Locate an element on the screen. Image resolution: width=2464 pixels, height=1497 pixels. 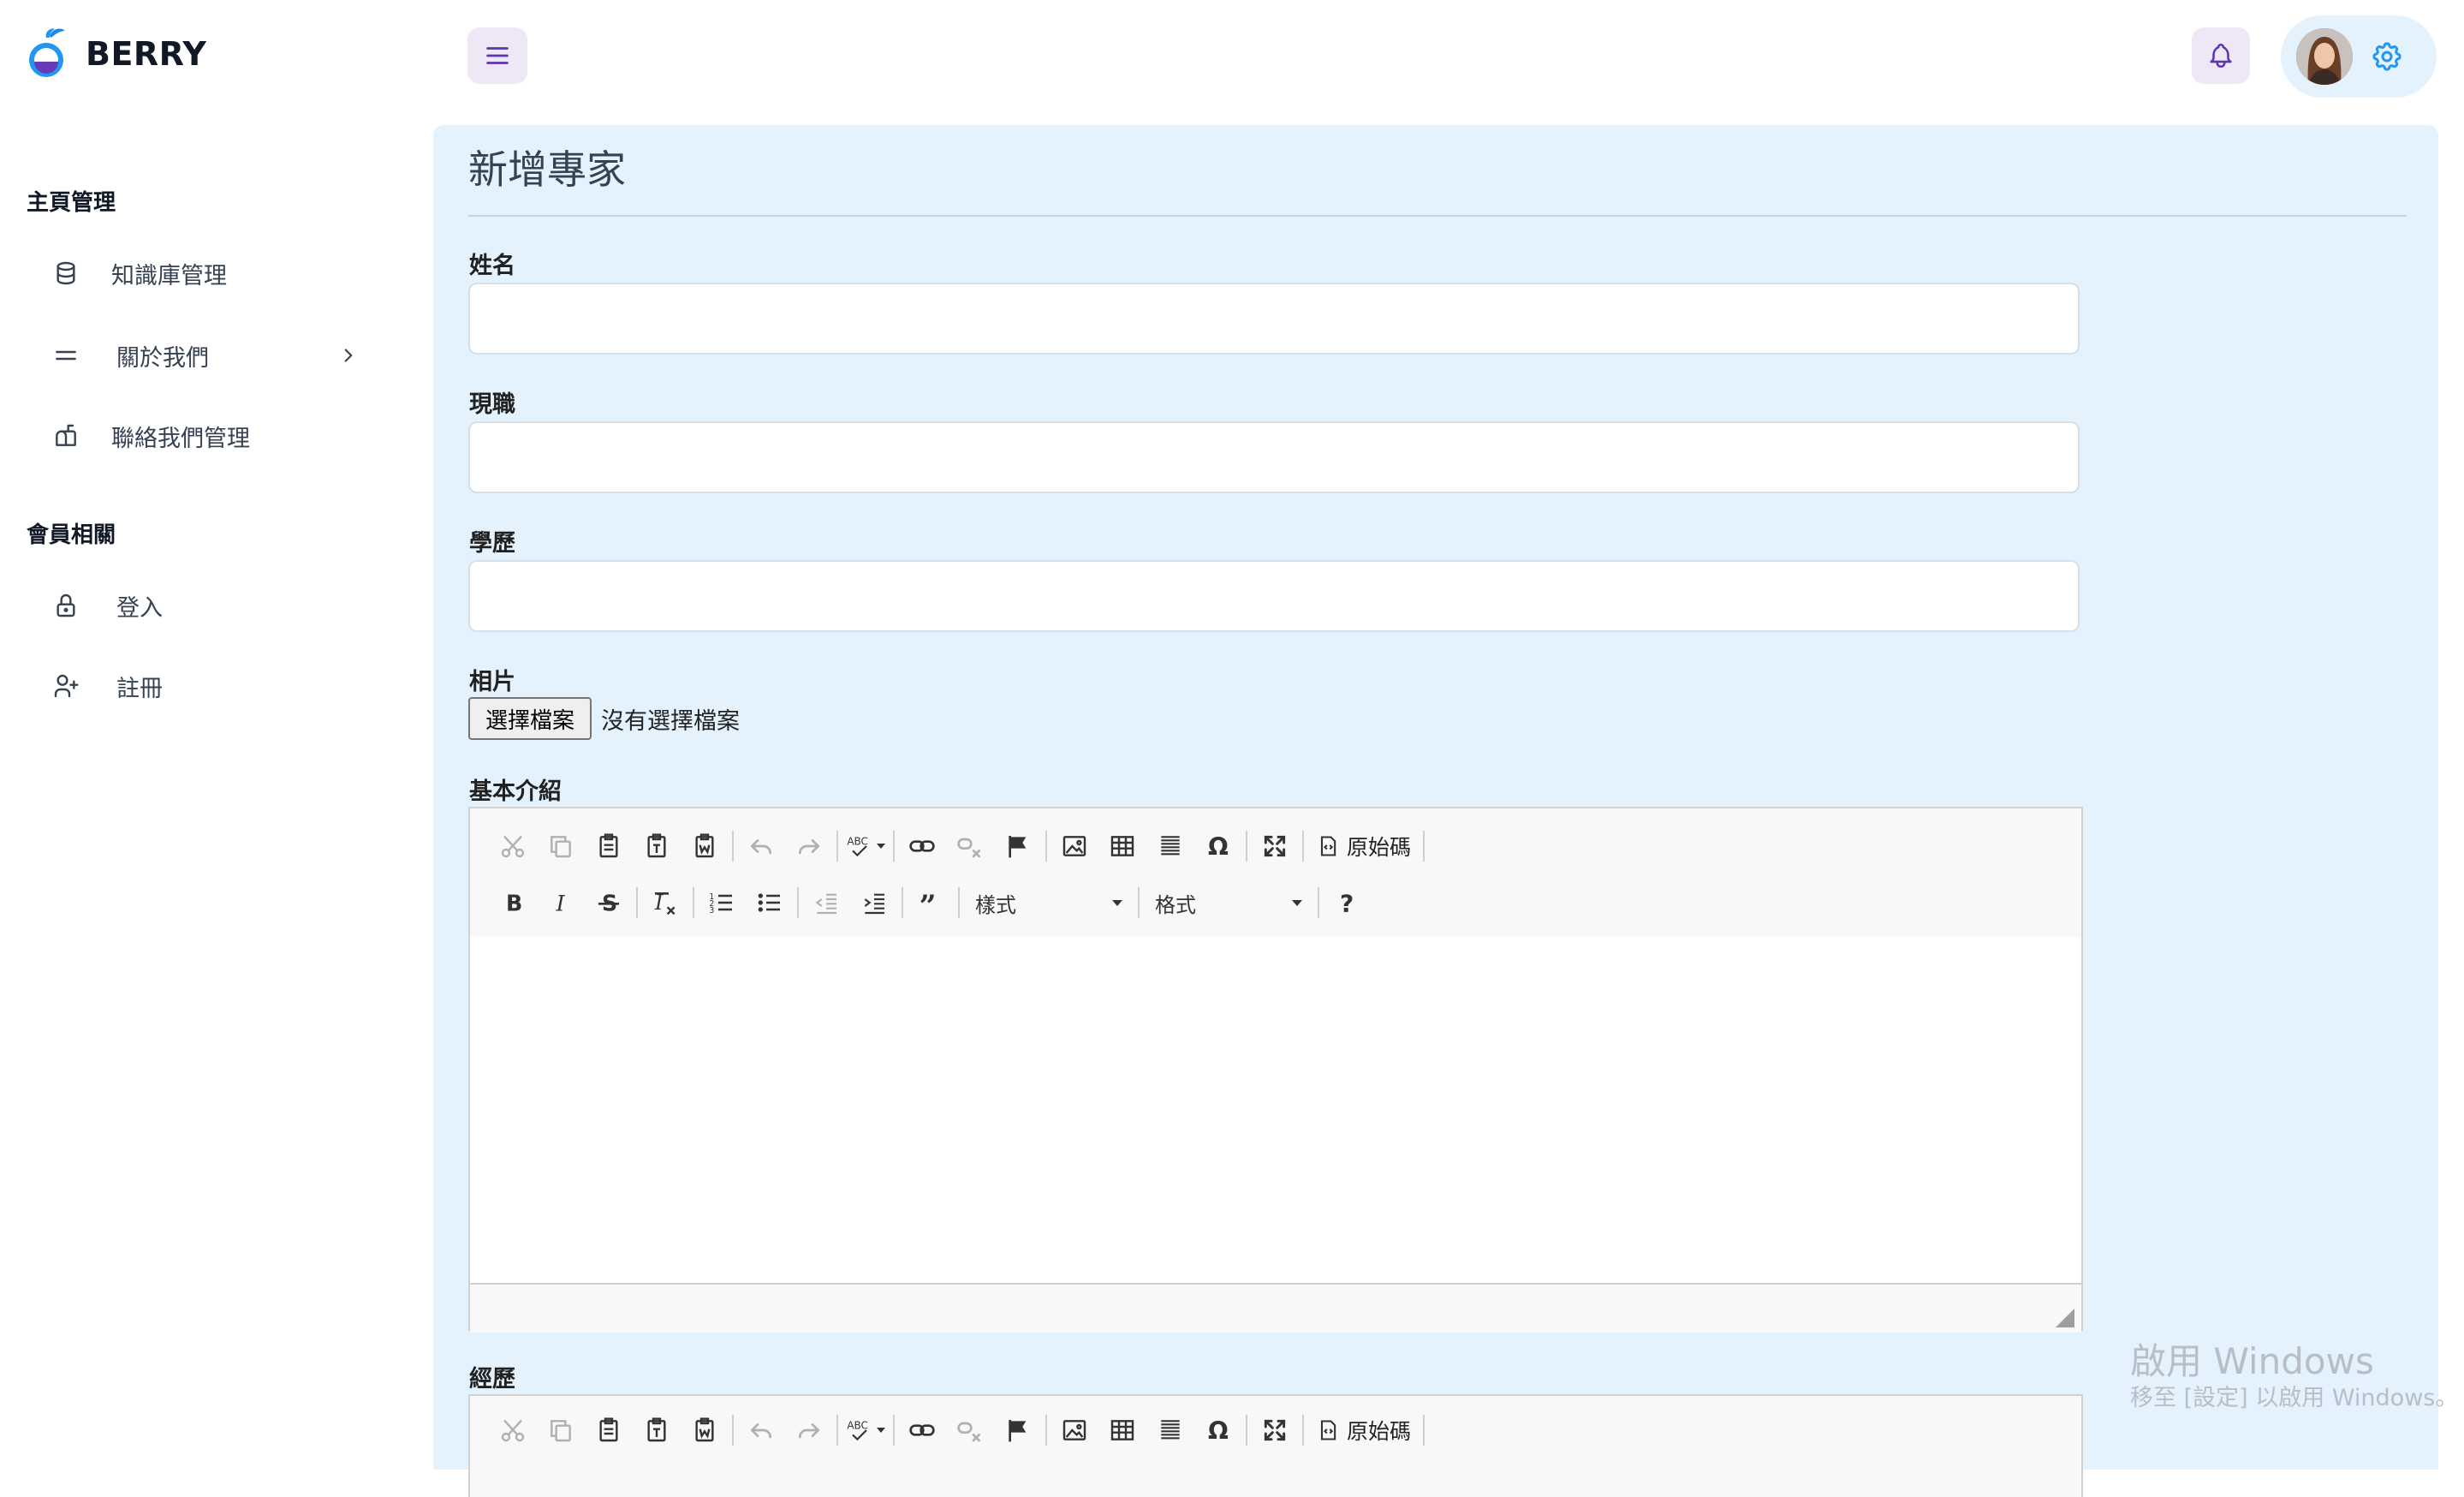
avatar is located at coordinates (2324, 56).